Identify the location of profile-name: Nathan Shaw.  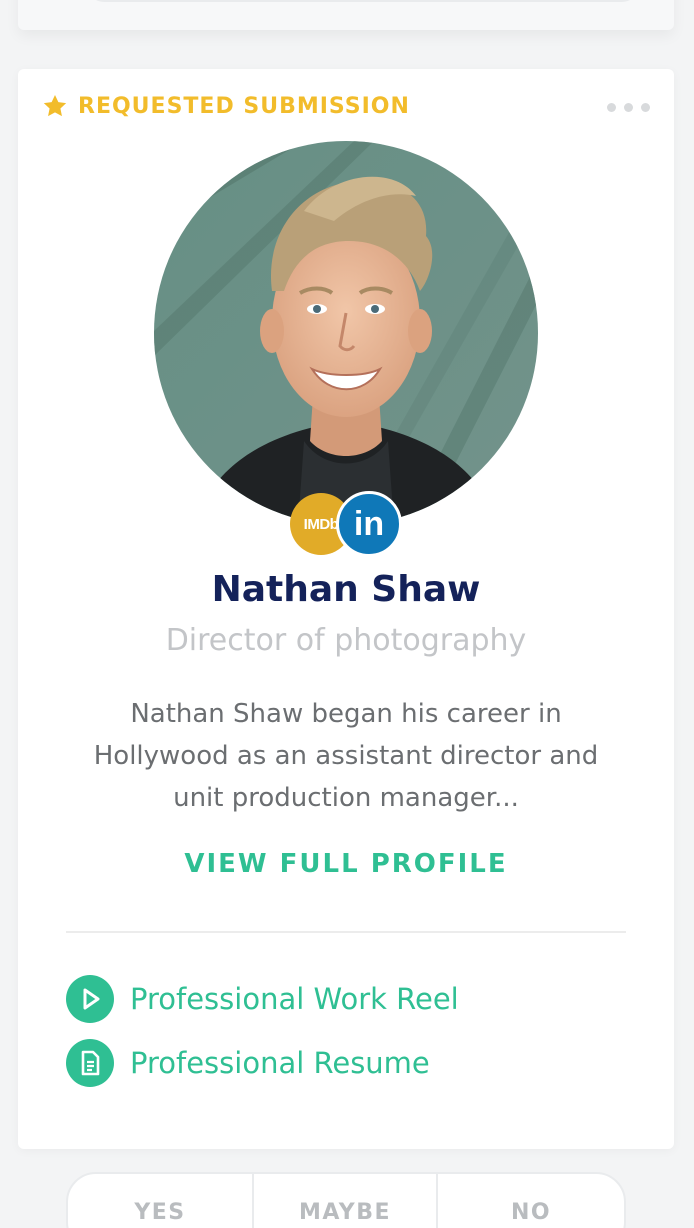
(346, 589).